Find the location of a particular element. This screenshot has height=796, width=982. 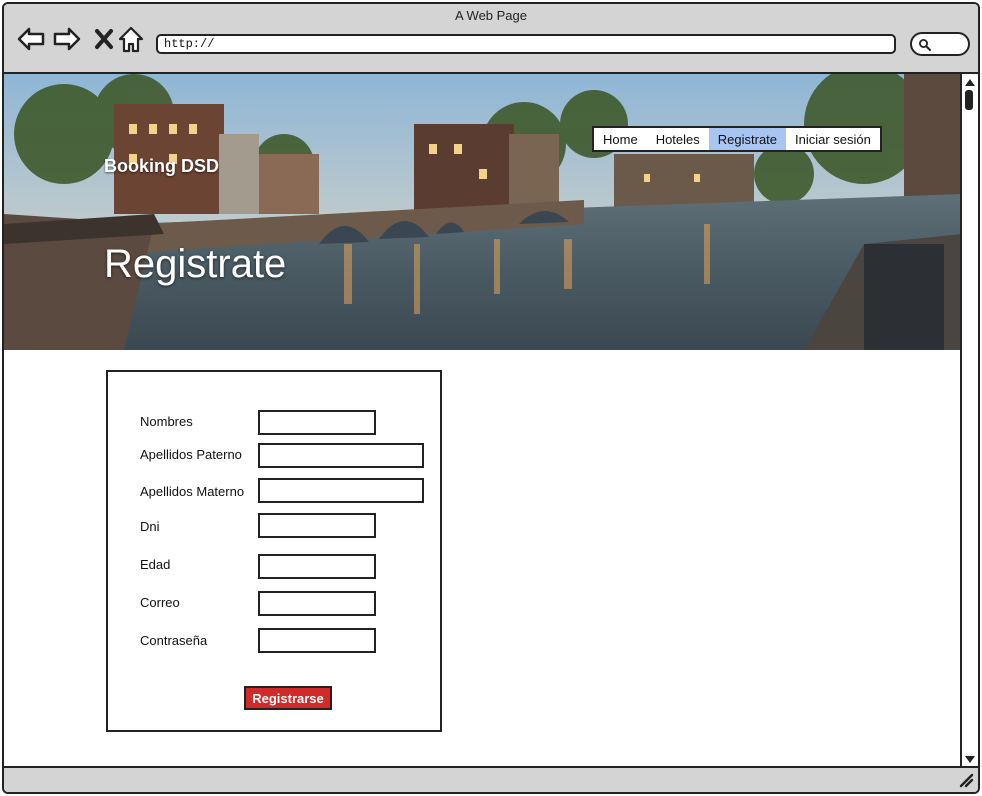

nombres-field is located at coordinates (317, 422).